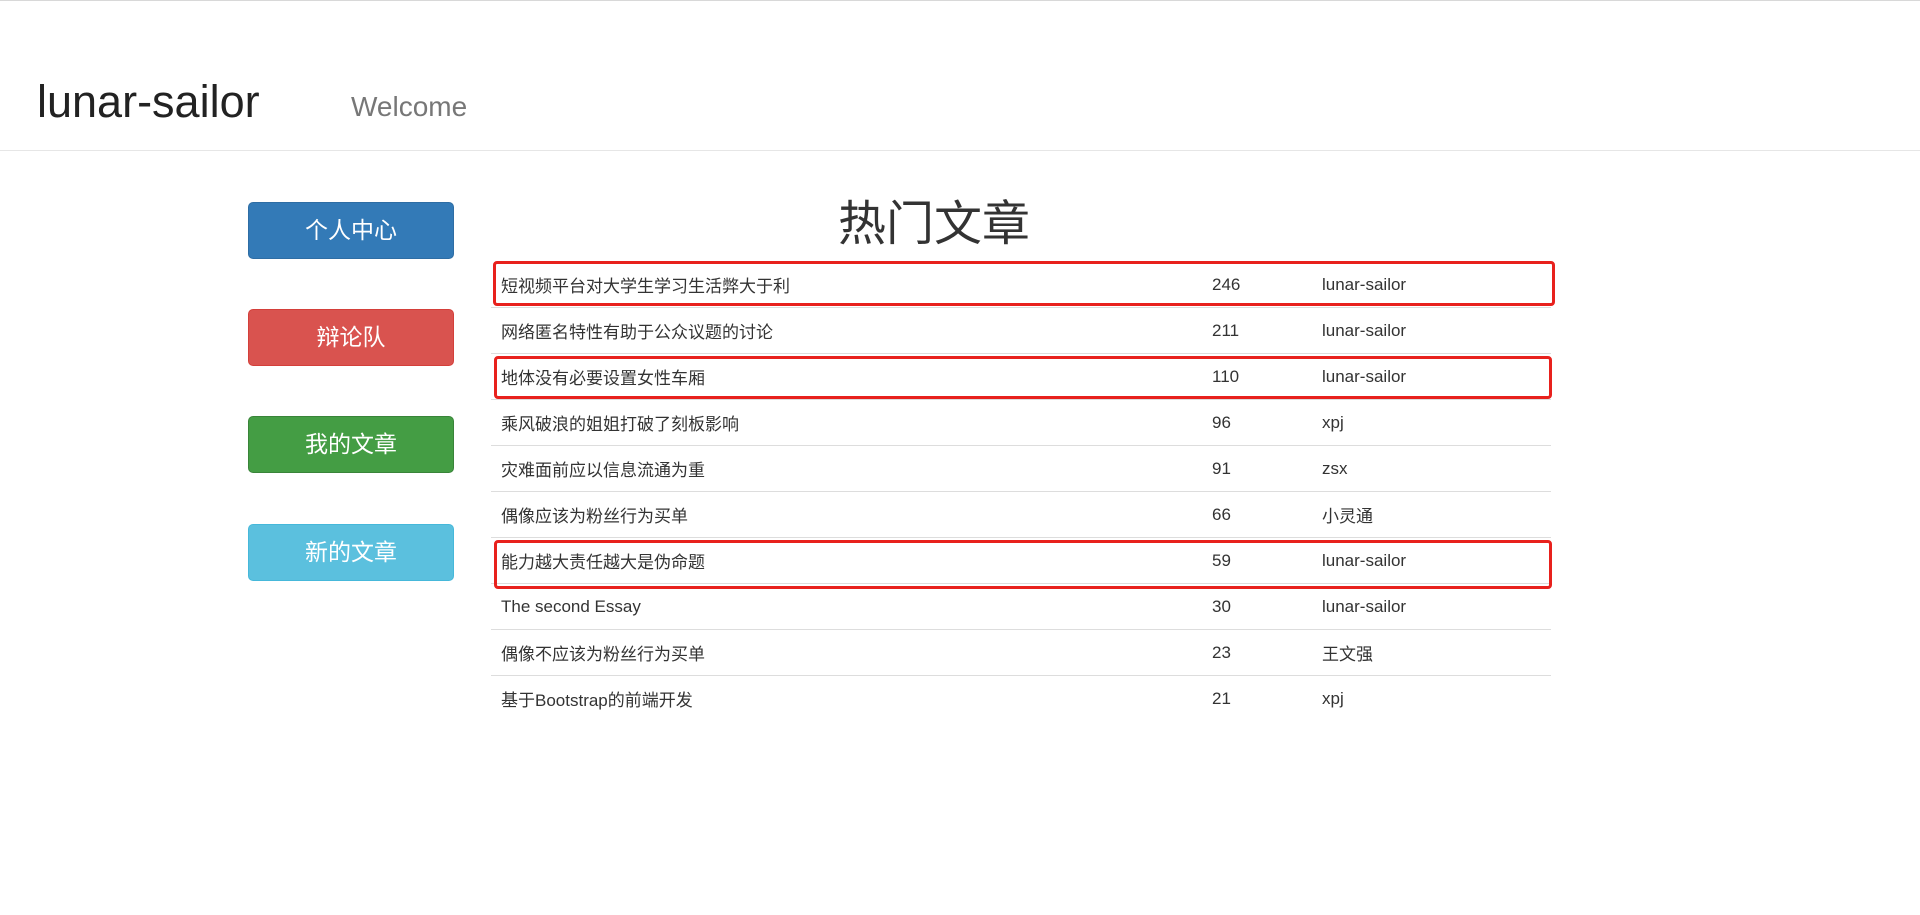 Image resolution: width=1920 pixels, height=915 pixels. I want to click on nav-welcome-link: Welcome, so click(409, 107).